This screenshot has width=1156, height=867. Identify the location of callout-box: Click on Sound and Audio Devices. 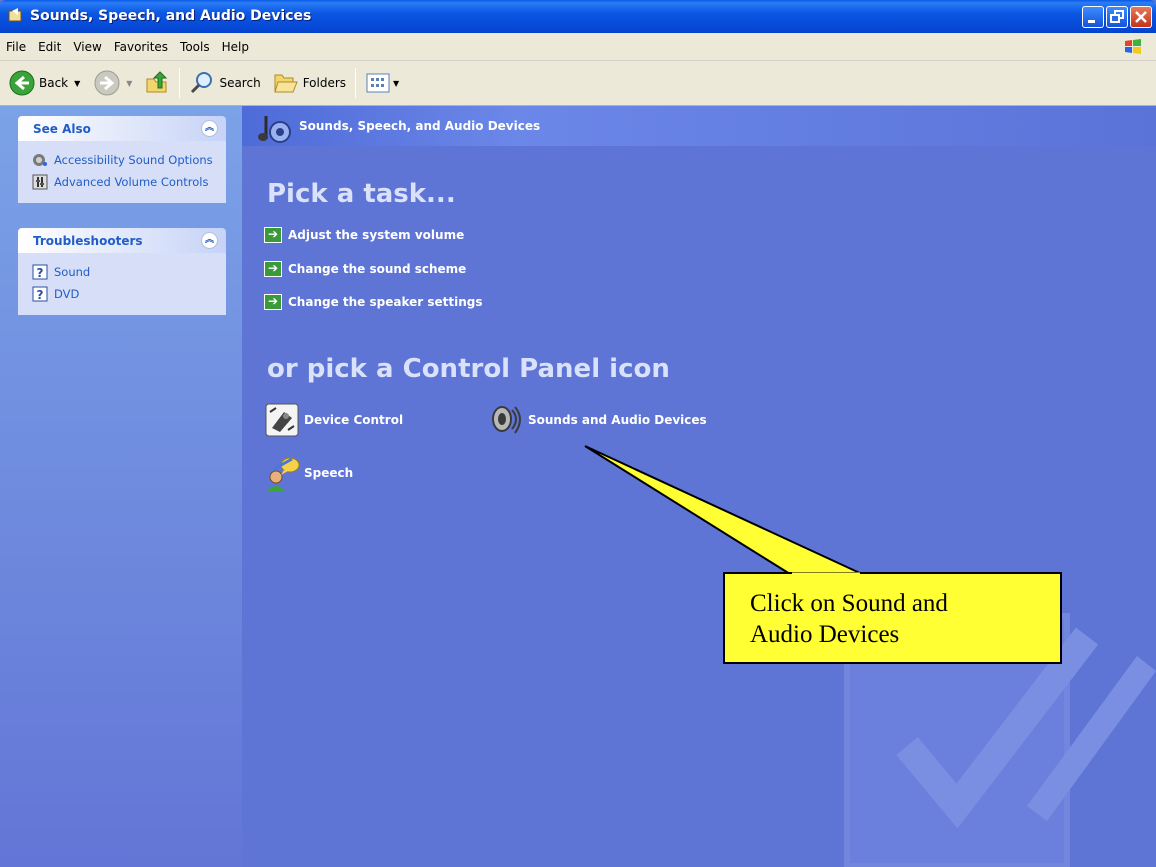
(892, 618).